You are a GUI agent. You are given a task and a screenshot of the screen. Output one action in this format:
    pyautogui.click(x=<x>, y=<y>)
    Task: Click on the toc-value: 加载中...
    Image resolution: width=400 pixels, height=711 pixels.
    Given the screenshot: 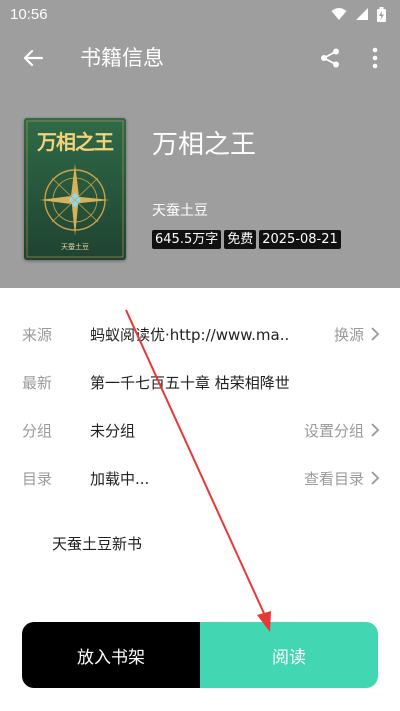 What is the action you would take?
    pyautogui.click(x=120, y=479)
    